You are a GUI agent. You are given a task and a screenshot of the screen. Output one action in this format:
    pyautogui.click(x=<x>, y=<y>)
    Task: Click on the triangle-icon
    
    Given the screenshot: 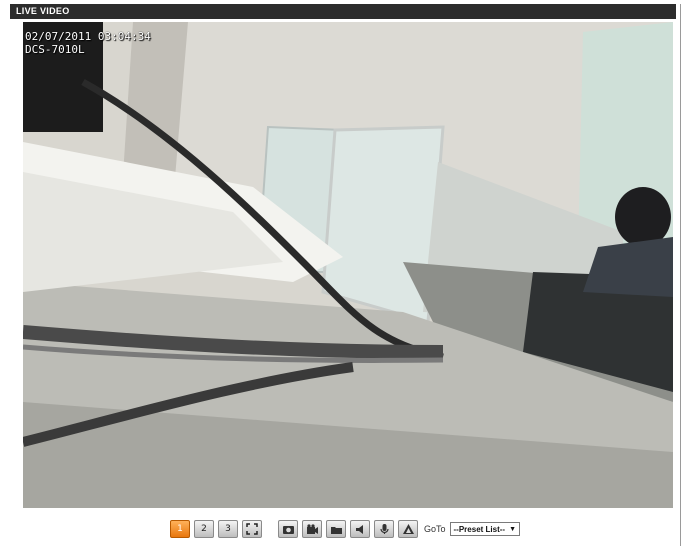 What is the action you would take?
    pyautogui.click(x=408, y=529)
    